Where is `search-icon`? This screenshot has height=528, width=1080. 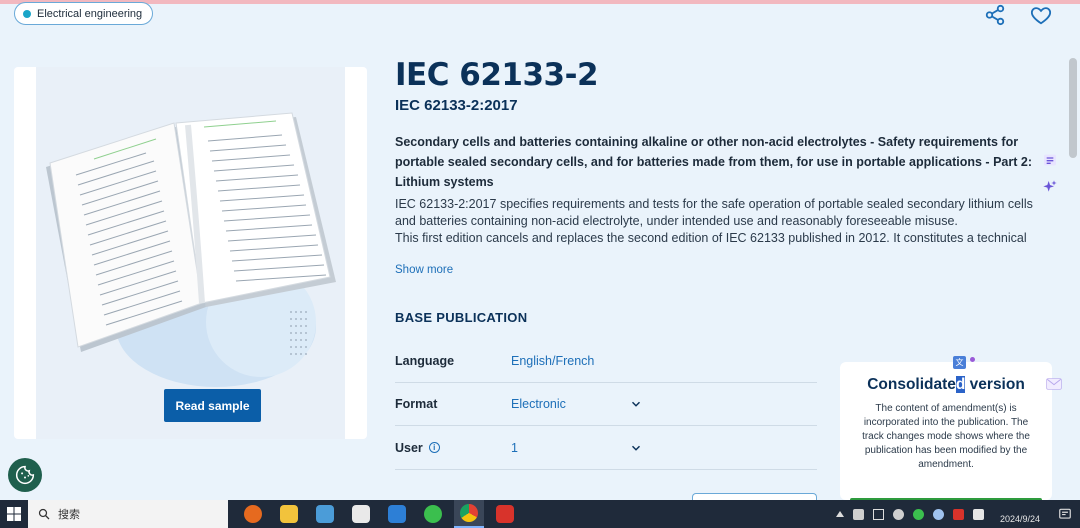
search-icon is located at coordinates (44, 514).